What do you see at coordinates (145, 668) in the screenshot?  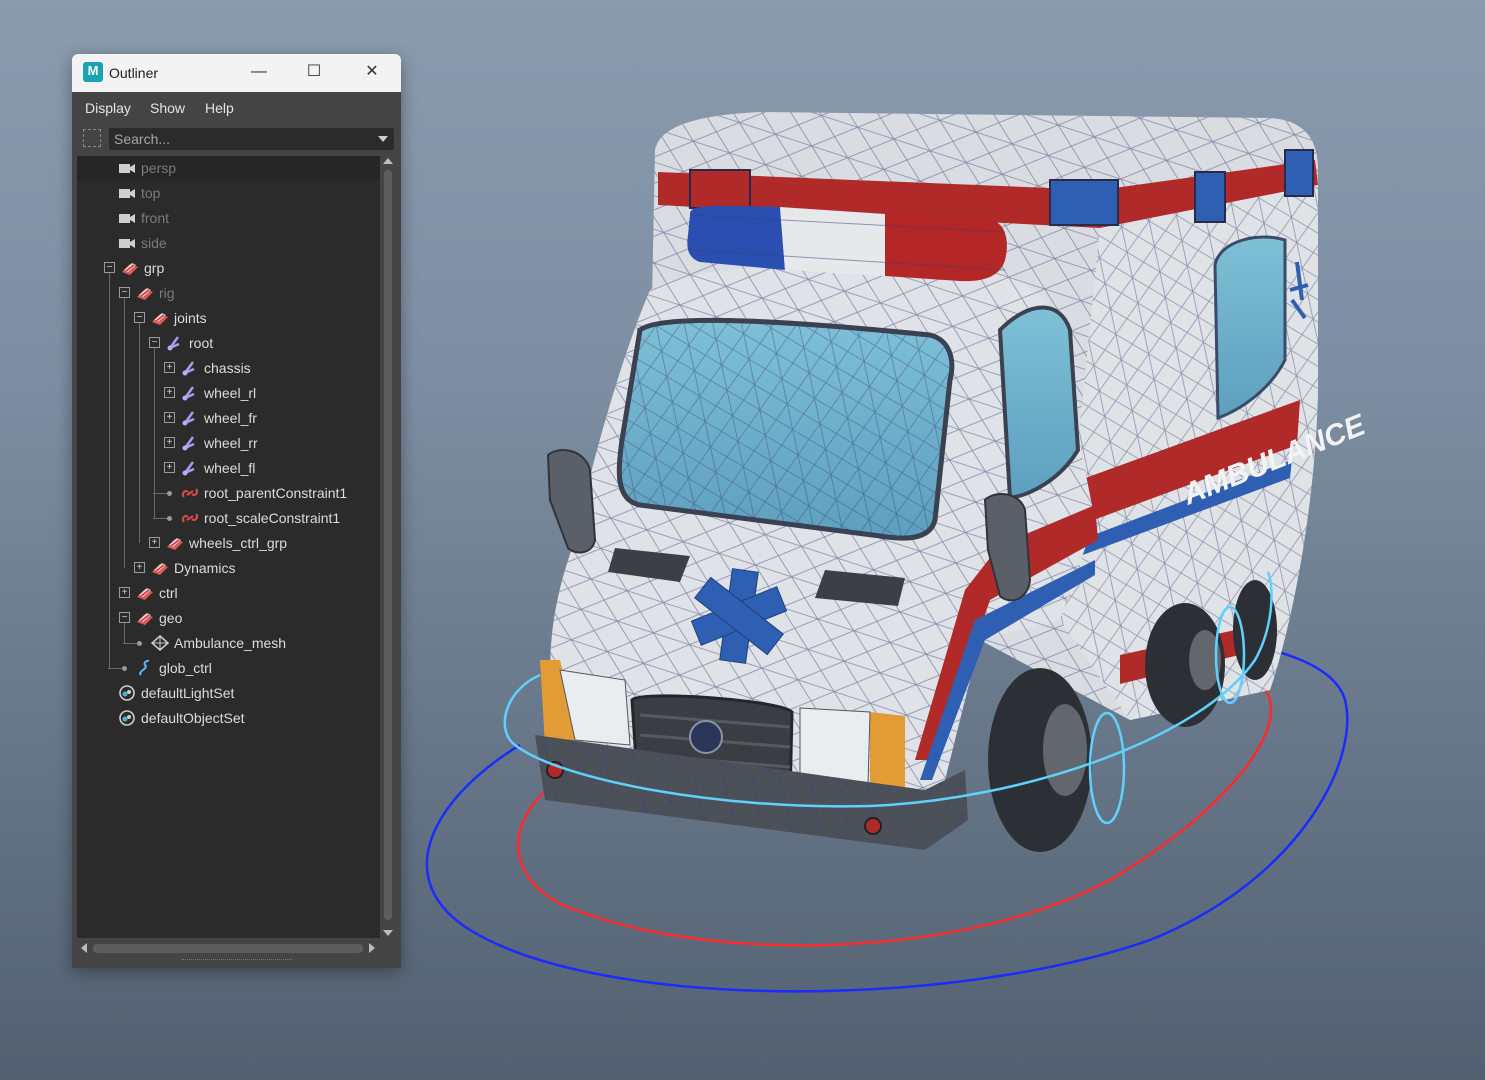 I see `curve-icon` at bounding box center [145, 668].